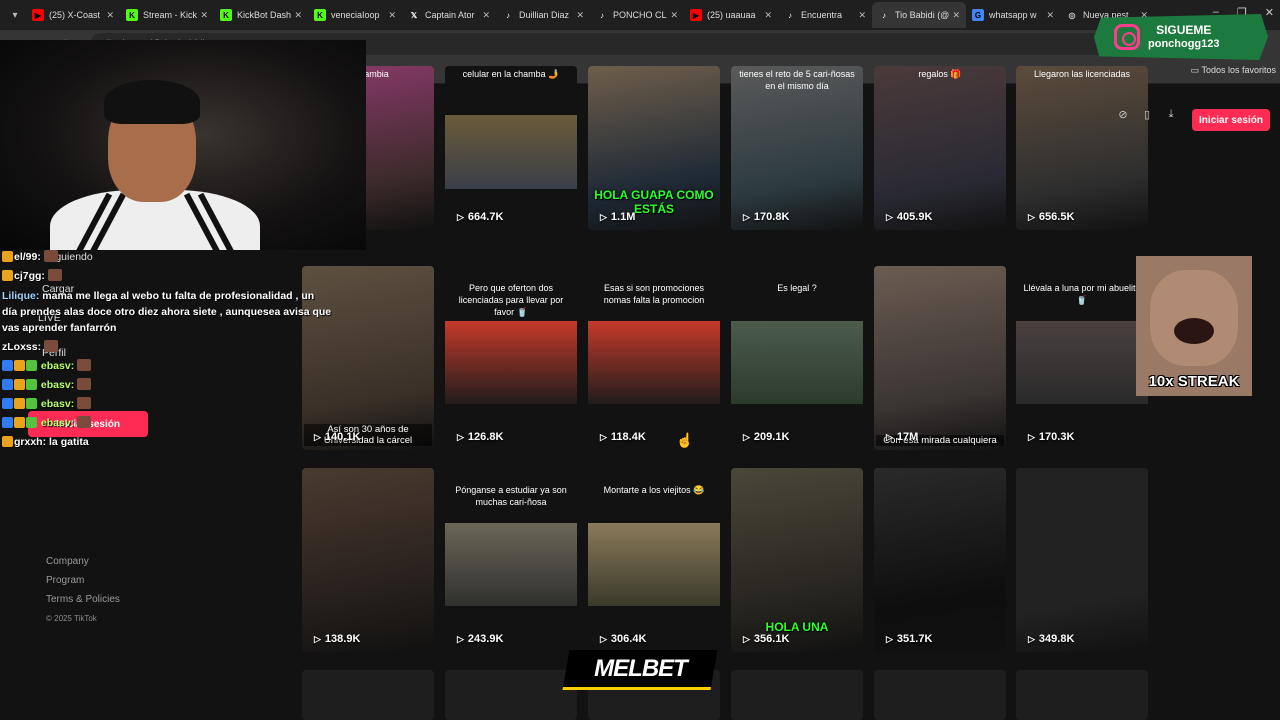 The width and height of the screenshot is (1280, 720). I want to click on view-count: ▷ 351.7K, so click(909, 639).